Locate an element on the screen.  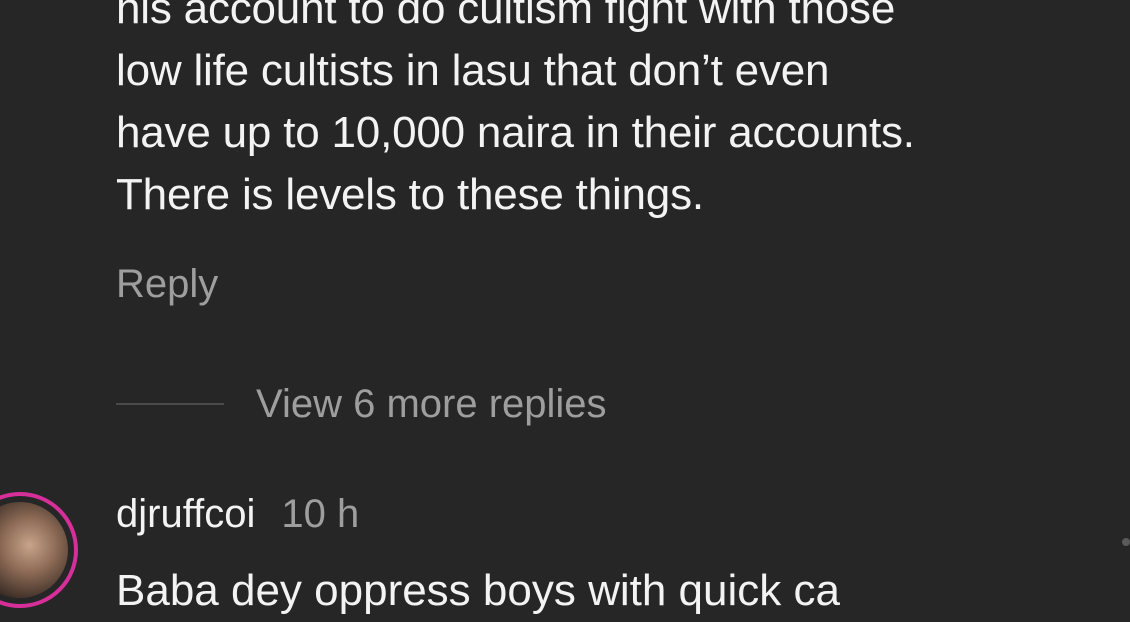
scroll-indicator is located at coordinates (1126, 542).